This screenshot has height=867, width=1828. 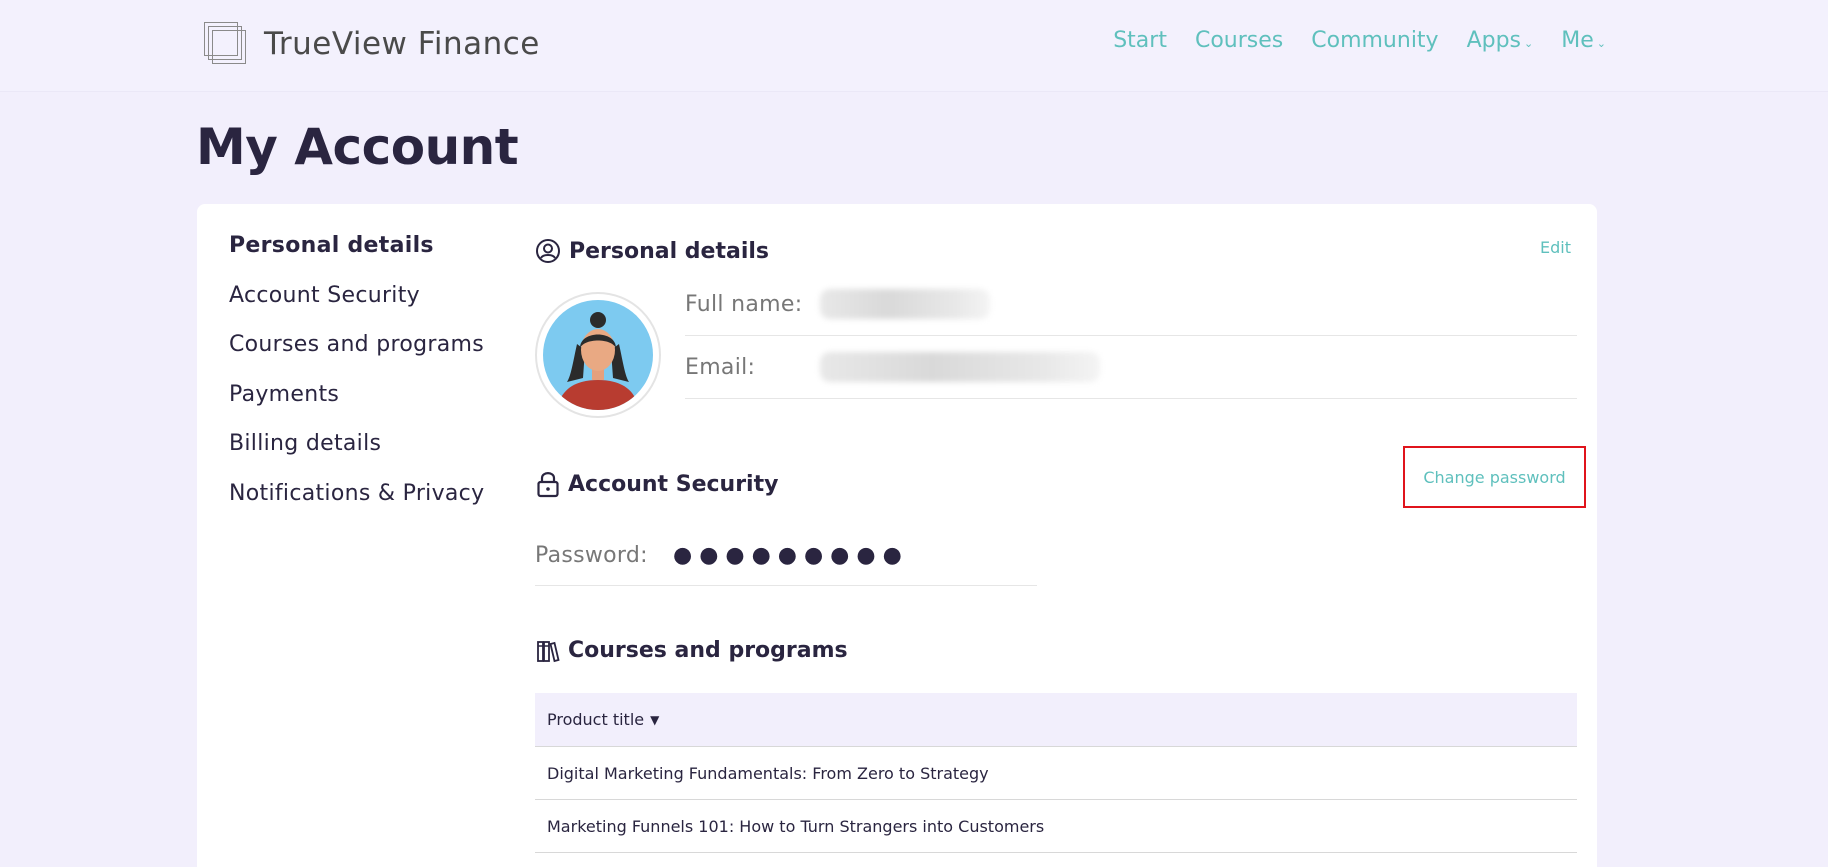 I want to click on courses-title: Courses and programs, so click(x=708, y=650).